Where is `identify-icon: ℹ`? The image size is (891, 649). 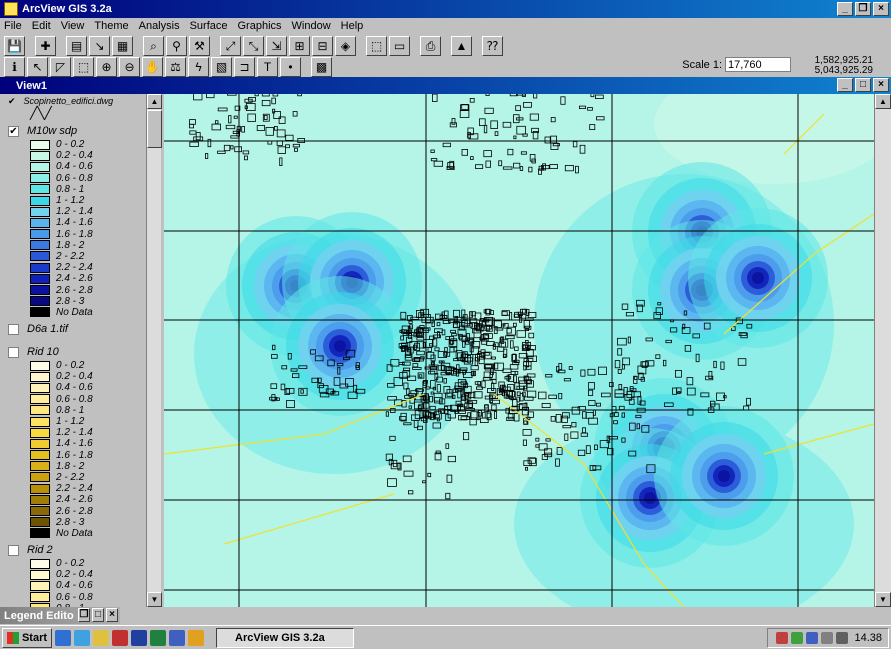 identify-icon: ℹ is located at coordinates (14, 67).